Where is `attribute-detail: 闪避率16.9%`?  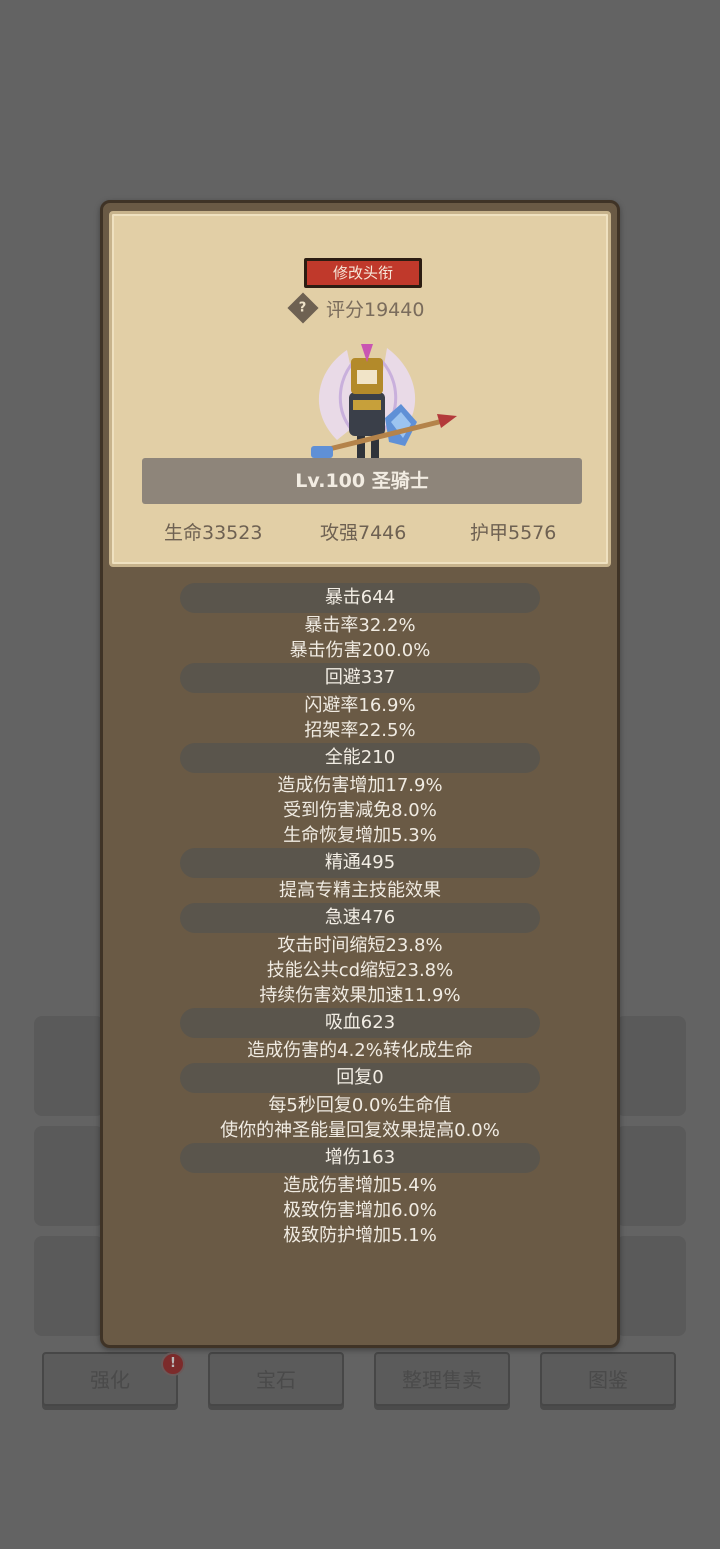
attribute-detail: 闪避率16.9% is located at coordinates (360, 705).